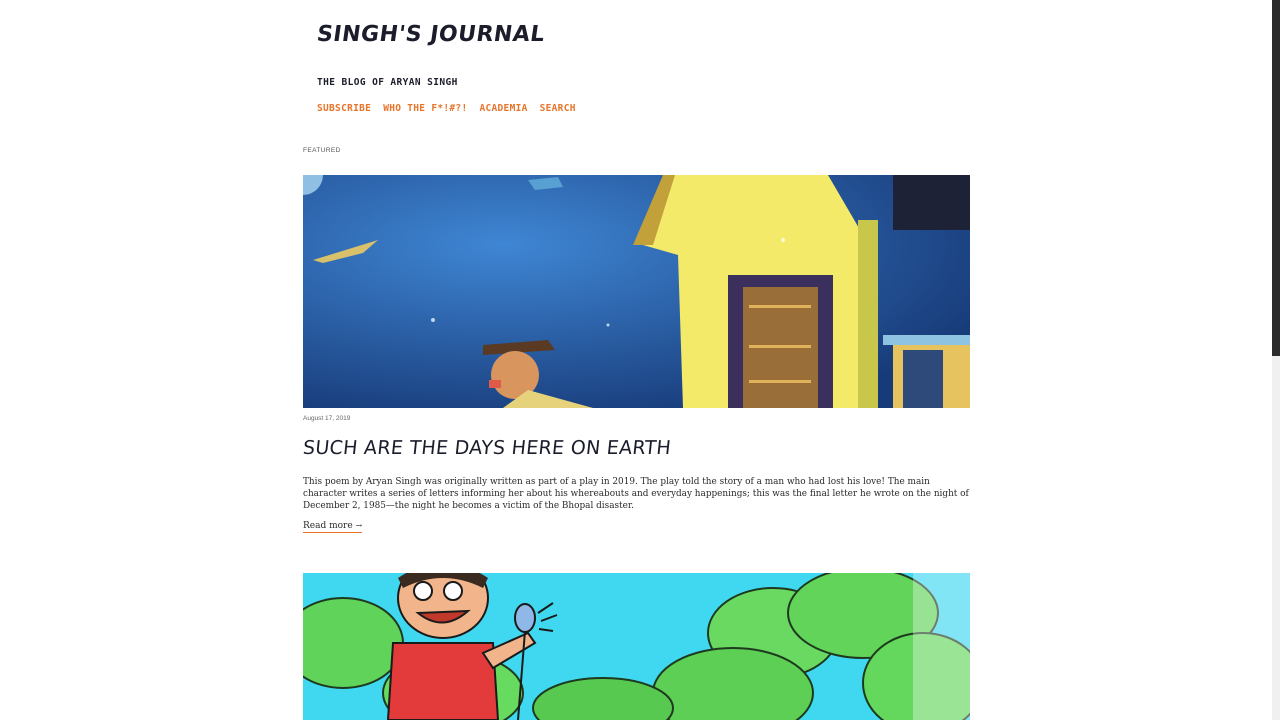 The width and height of the screenshot is (1280, 720). What do you see at coordinates (387, 82) in the screenshot?
I see `site-tagline: THE BLOG OF ARYAN SINGH` at bounding box center [387, 82].